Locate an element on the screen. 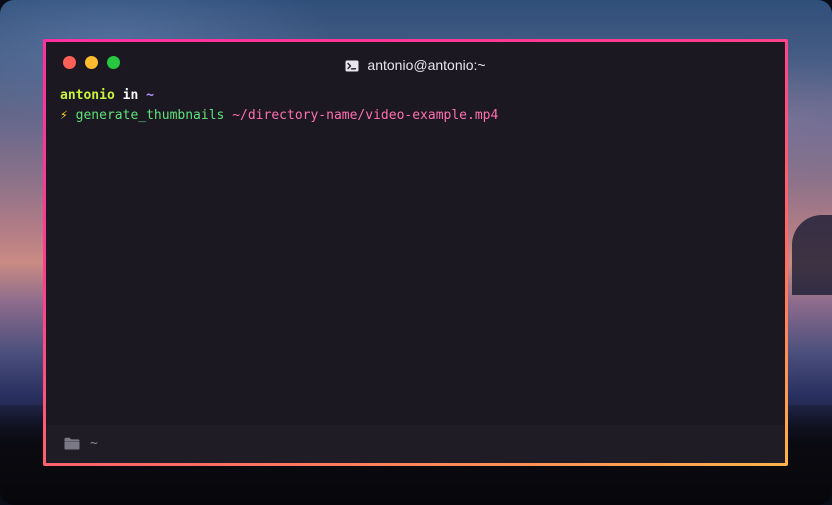  title-bar: antonio@antonio:~ is located at coordinates (415, 64).